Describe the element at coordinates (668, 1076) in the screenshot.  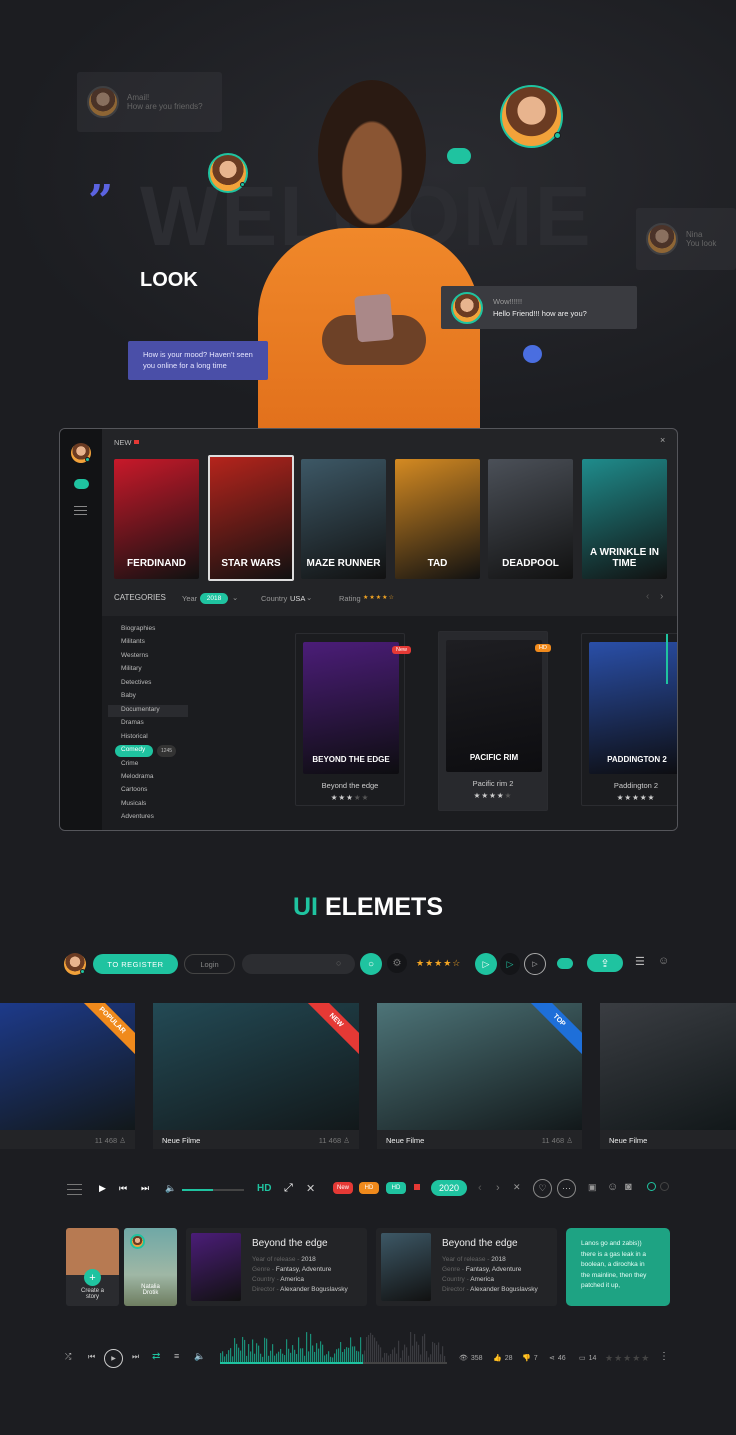
I see `movie-tile: Neue Filme` at that location.